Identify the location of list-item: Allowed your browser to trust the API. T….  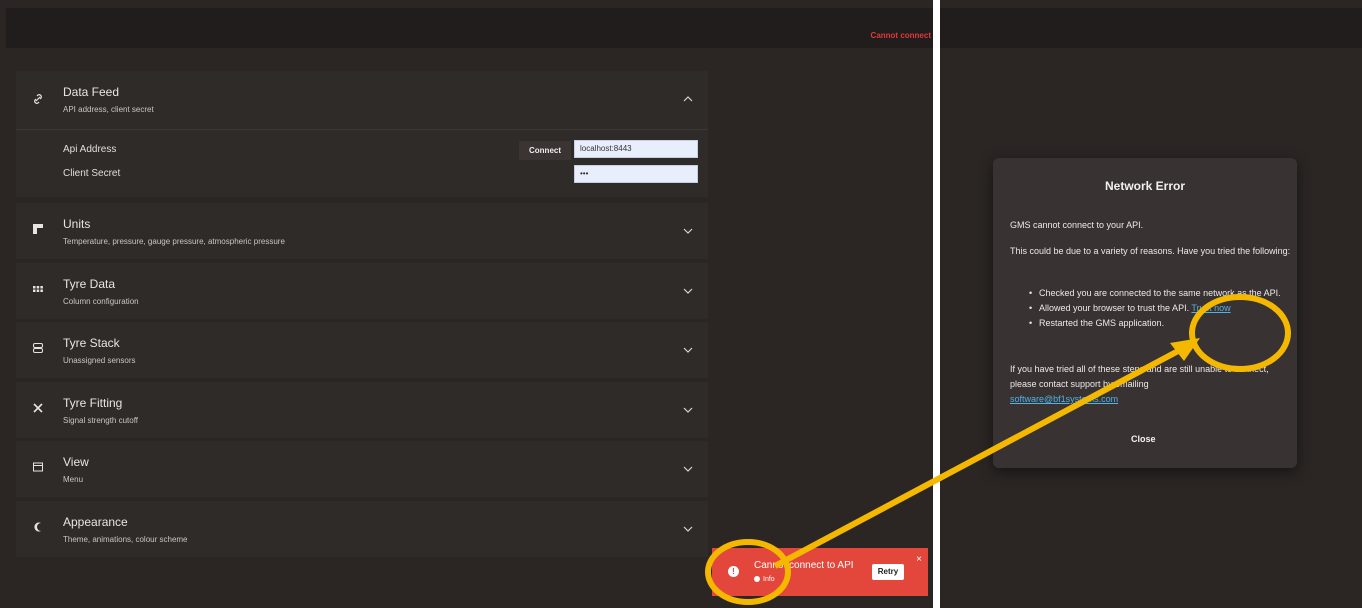
(1163, 308).